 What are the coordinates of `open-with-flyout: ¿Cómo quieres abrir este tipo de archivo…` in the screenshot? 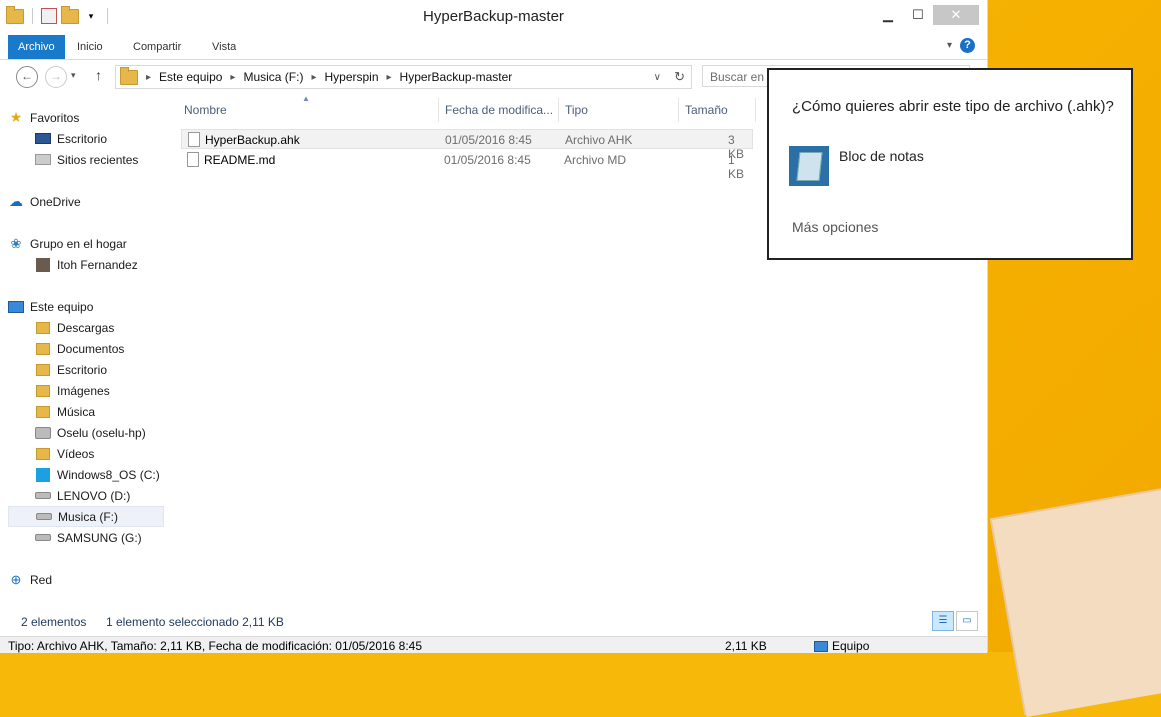 It's located at (950, 164).